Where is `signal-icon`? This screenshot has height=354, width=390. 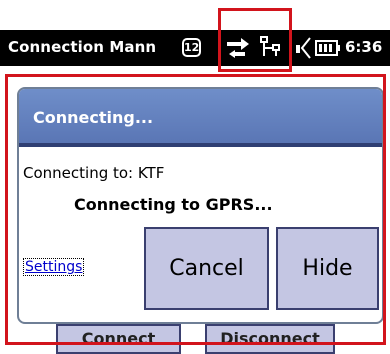 signal-icon is located at coordinates (306, 50).